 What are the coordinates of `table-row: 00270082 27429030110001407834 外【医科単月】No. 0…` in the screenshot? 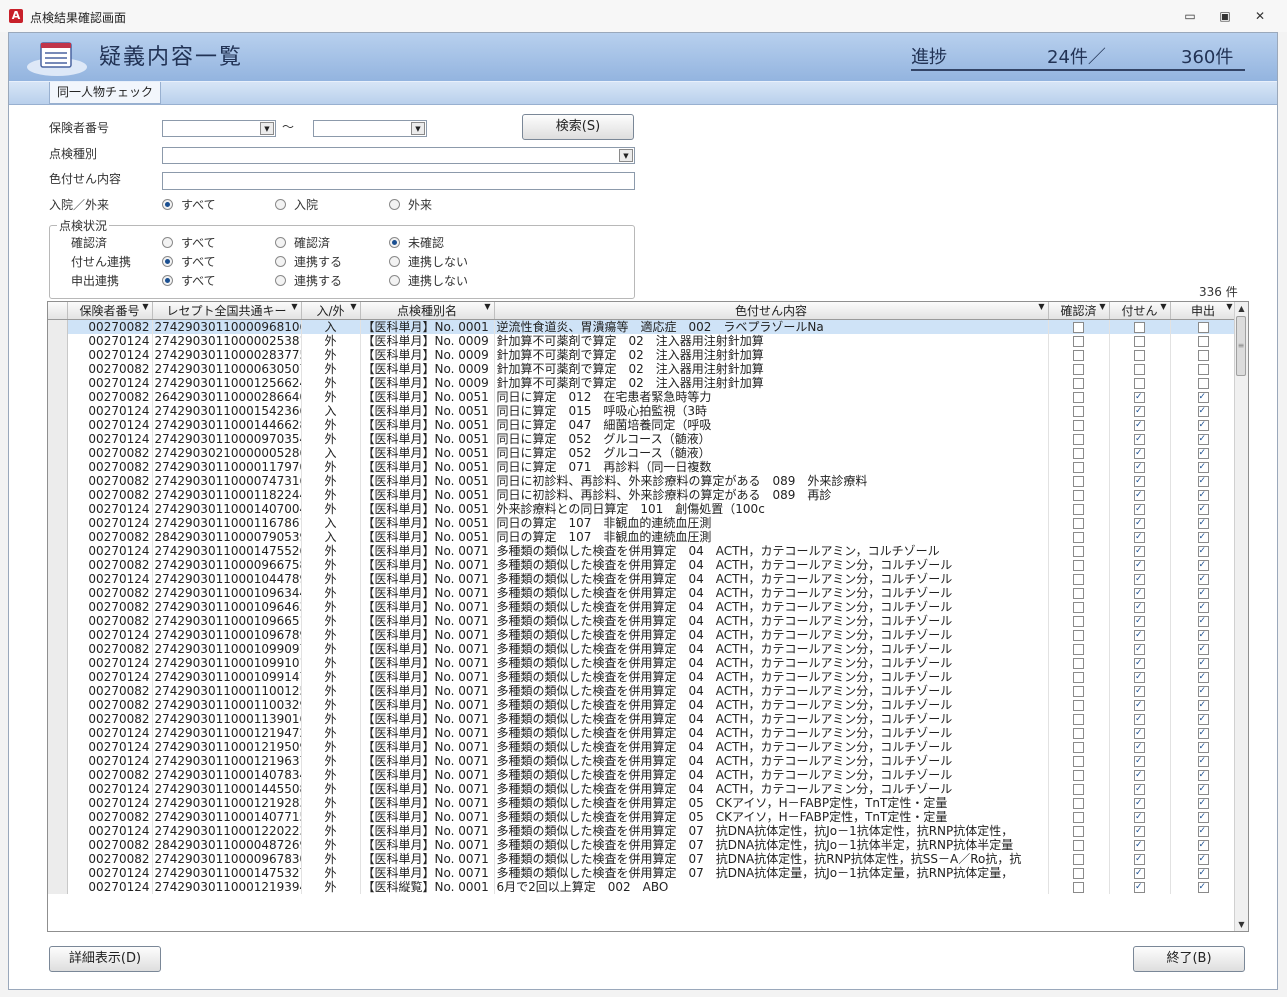 It's located at (642, 775).